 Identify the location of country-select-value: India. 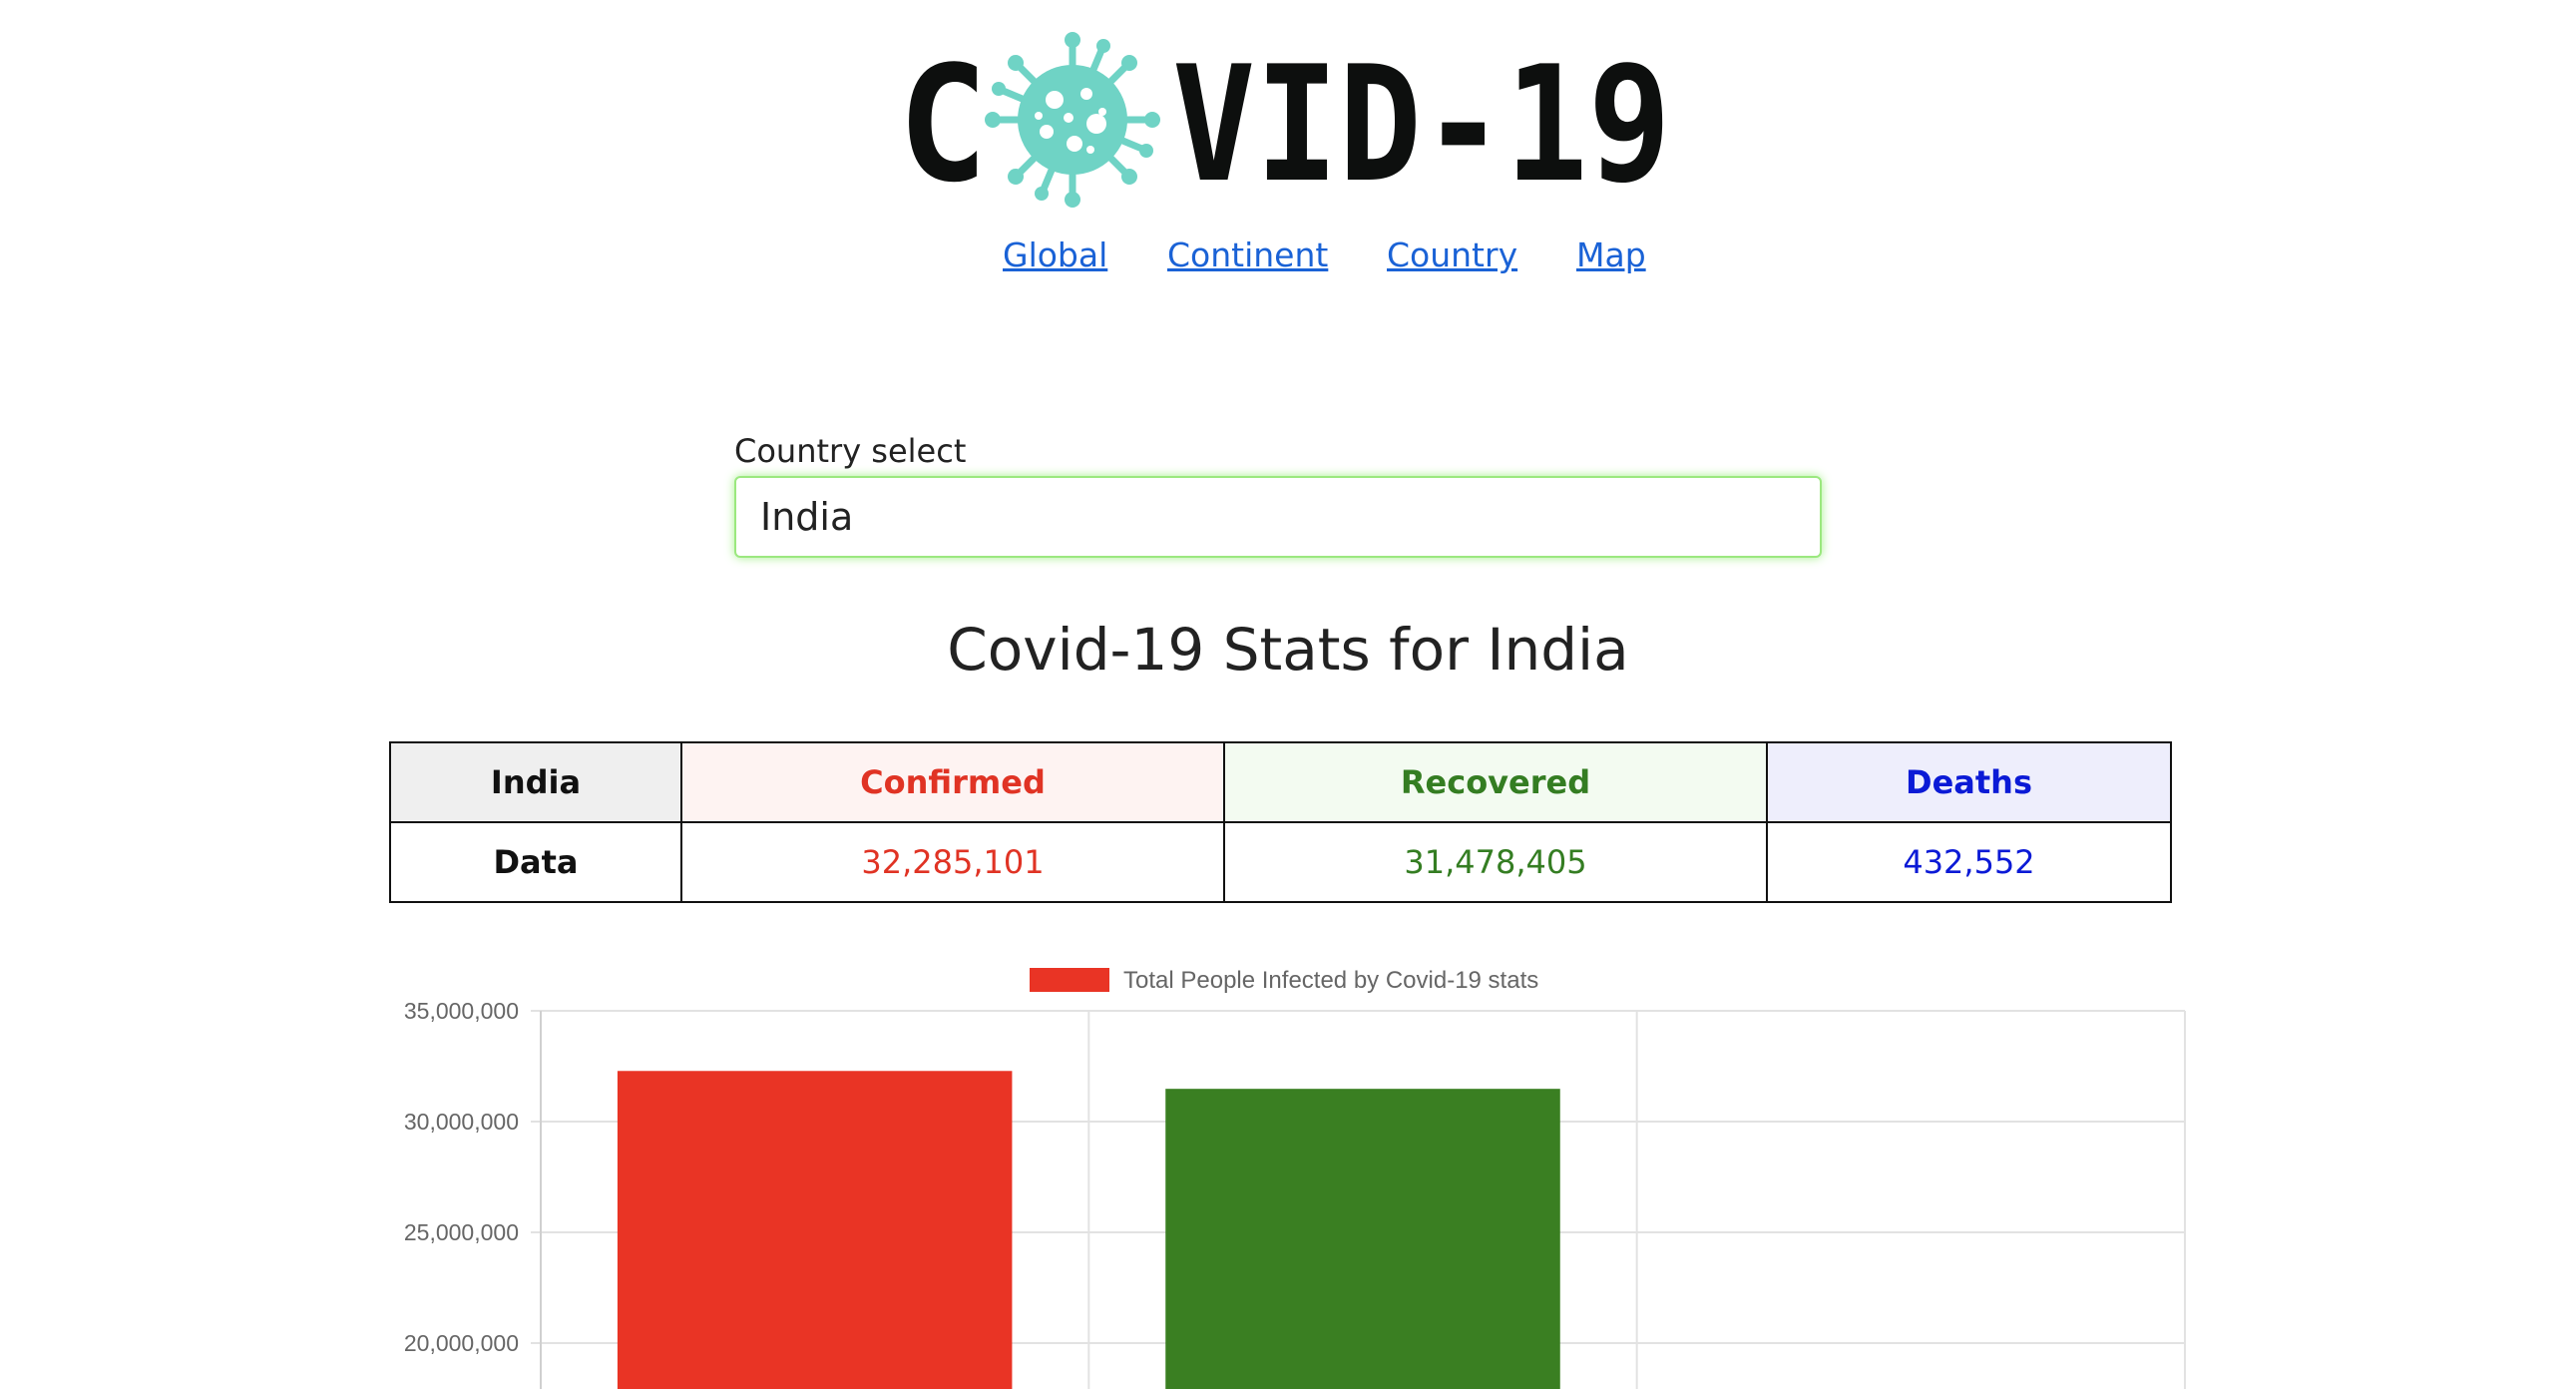
(807, 517).